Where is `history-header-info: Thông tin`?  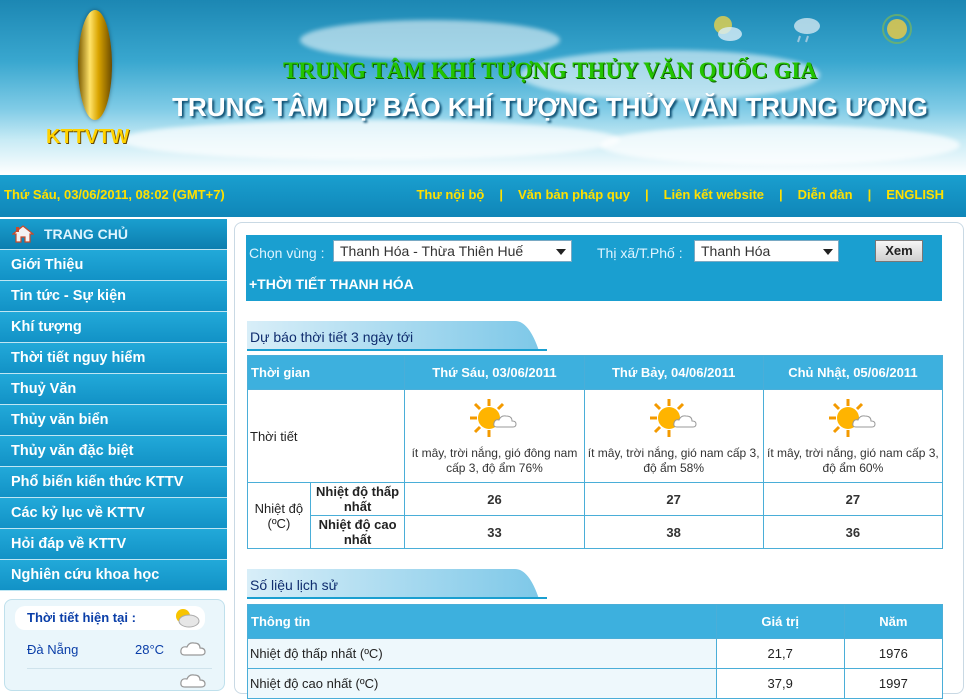
history-header-info: Thông tin is located at coordinates (482, 621).